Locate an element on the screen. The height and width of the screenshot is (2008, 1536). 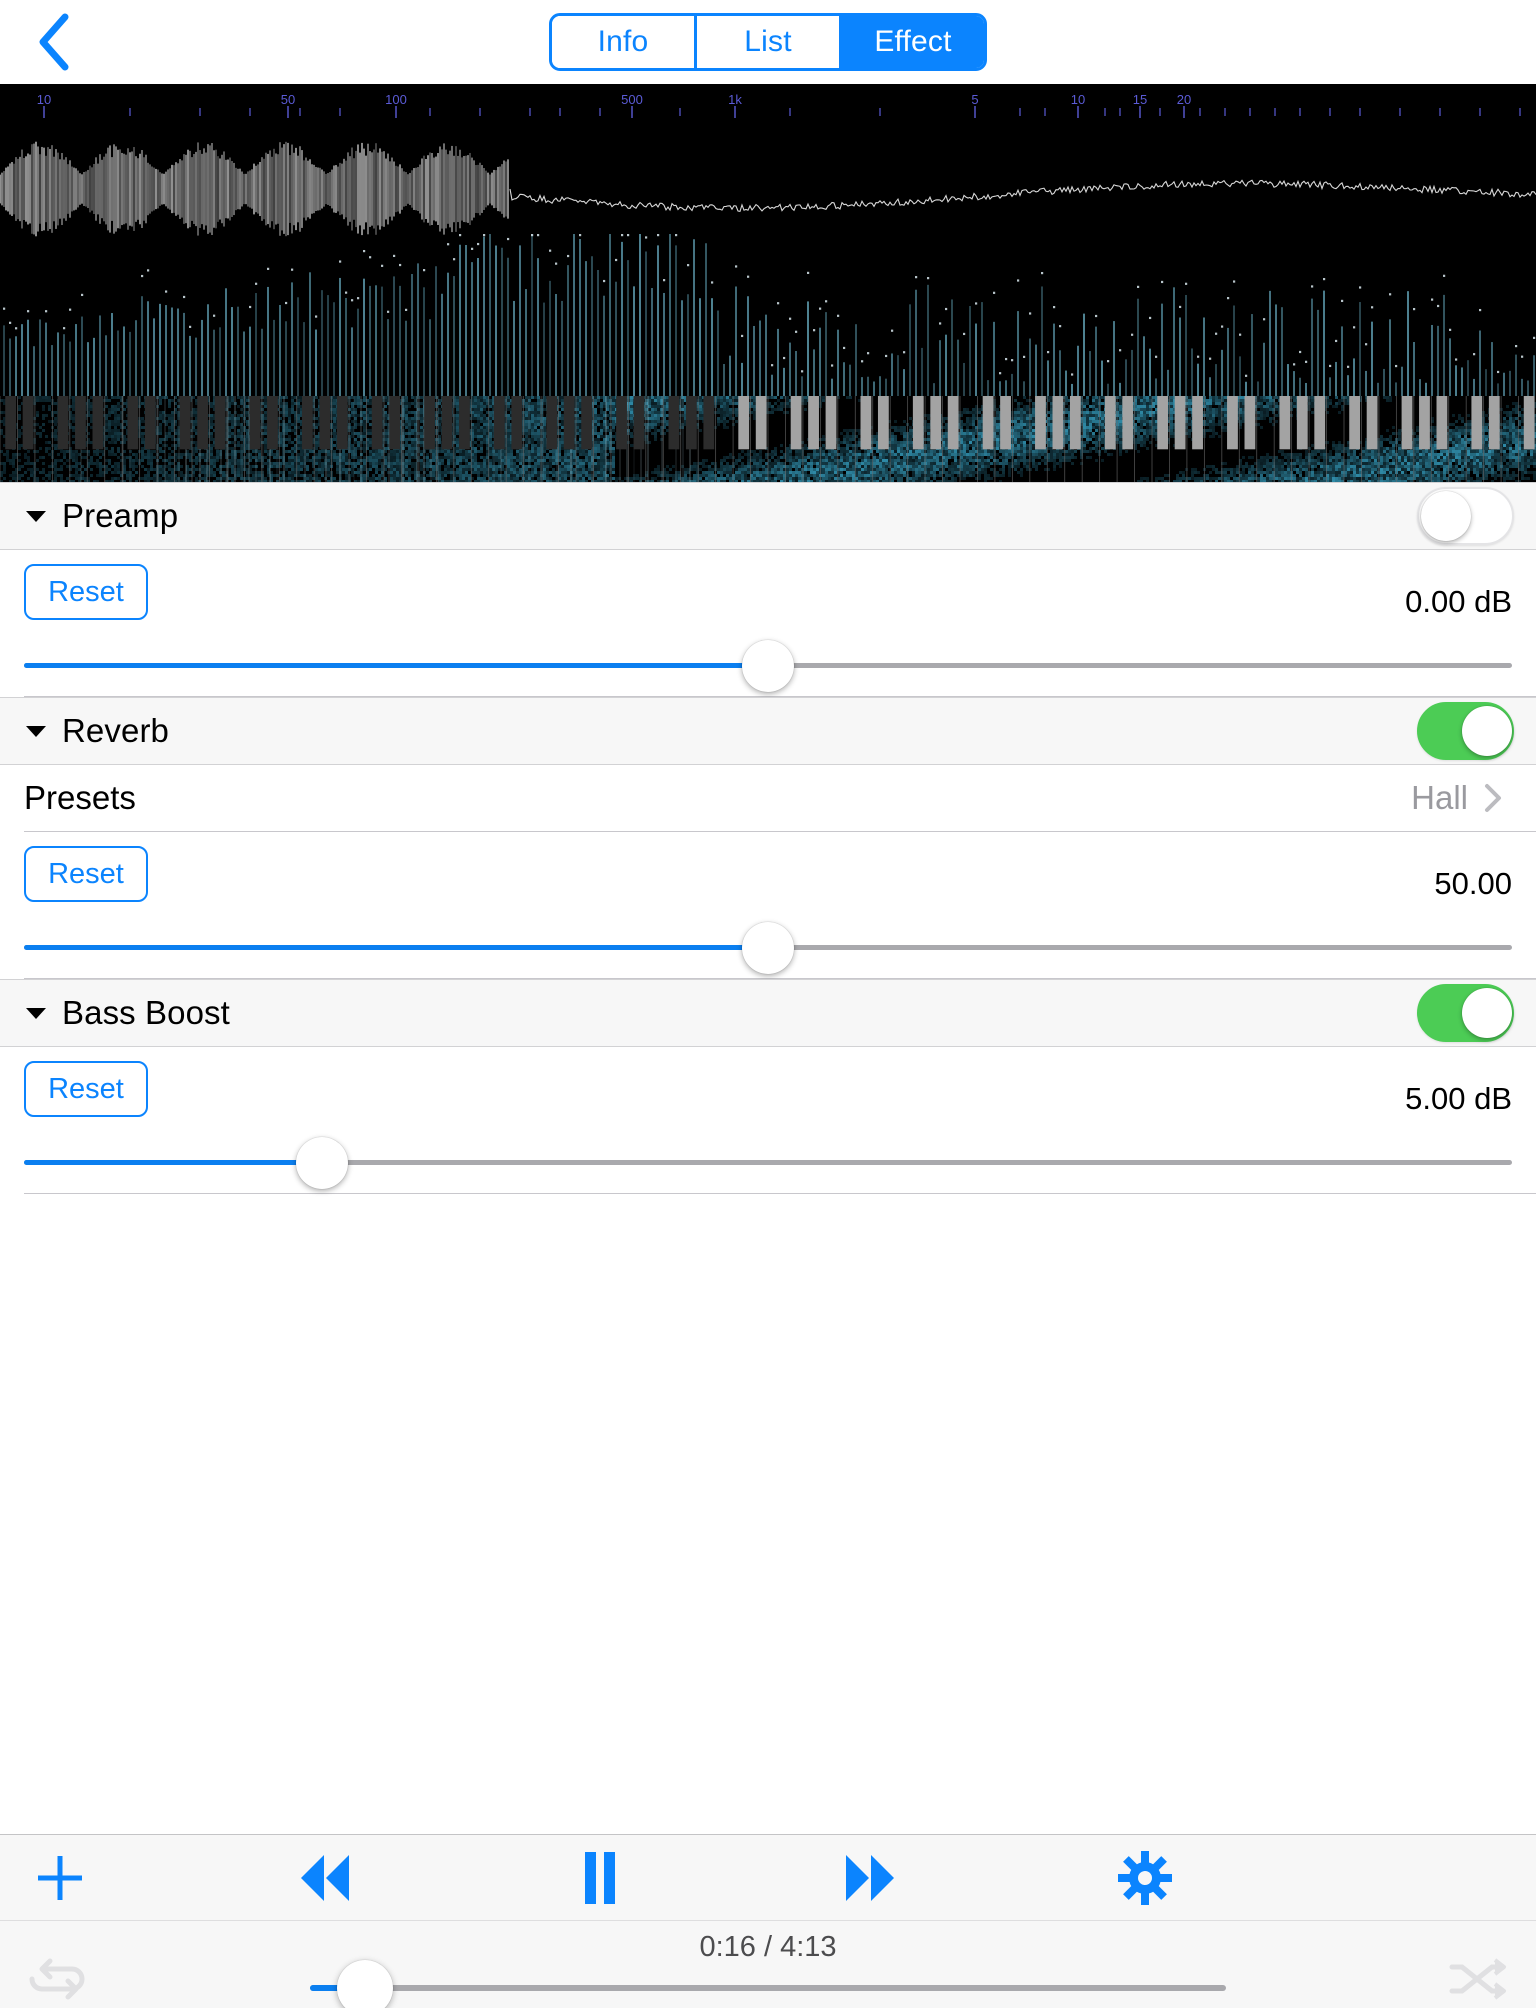
piano-keyboard-scale is located at coordinates (767, 439).